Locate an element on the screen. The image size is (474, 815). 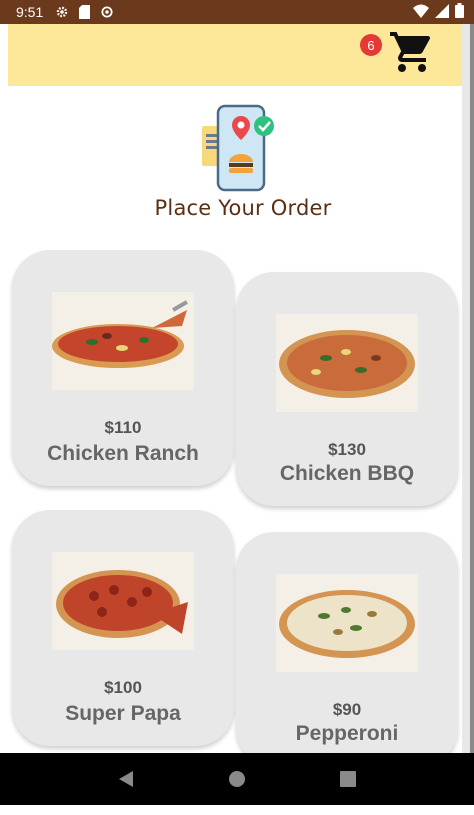
app-bar: 6 is located at coordinates (235, 55).